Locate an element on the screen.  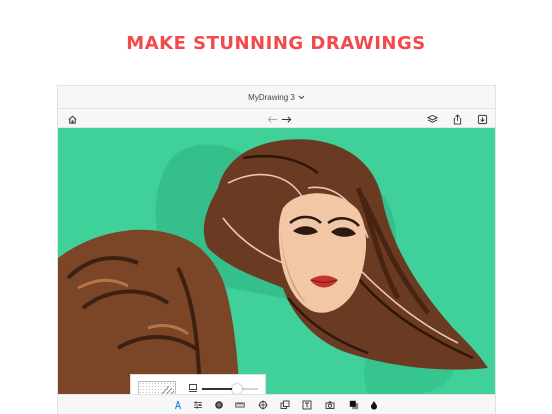
text-tool-icon is located at coordinates (306, 404).